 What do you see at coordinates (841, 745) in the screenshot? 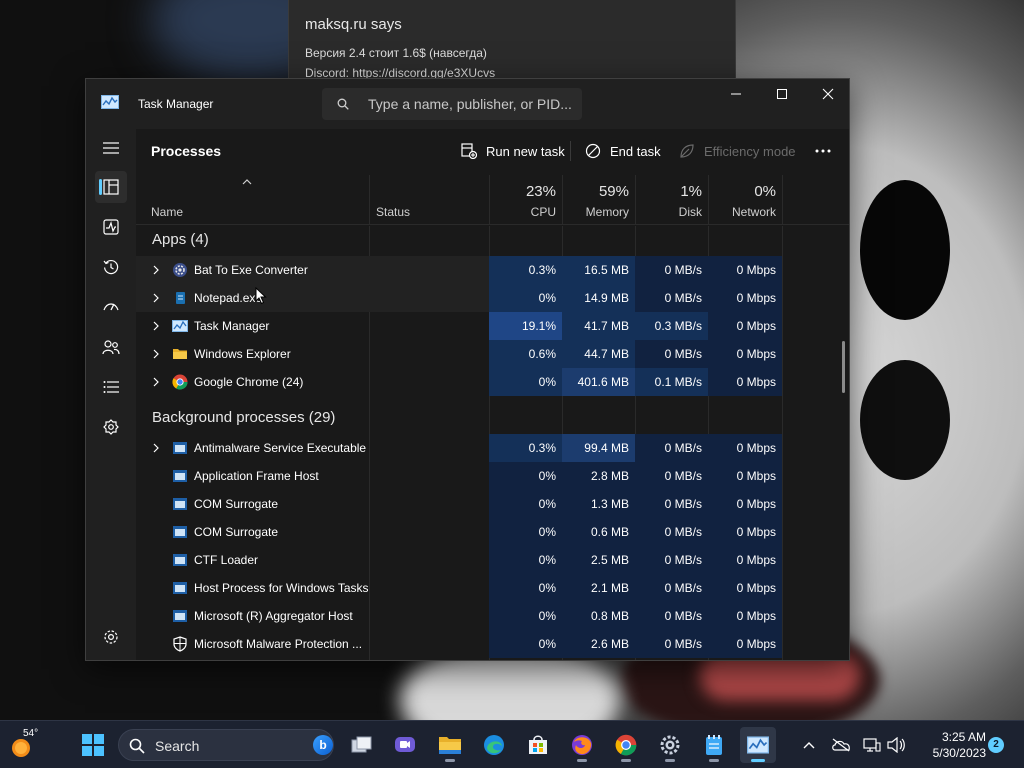
I see `onedrive-tray-button` at bounding box center [841, 745].